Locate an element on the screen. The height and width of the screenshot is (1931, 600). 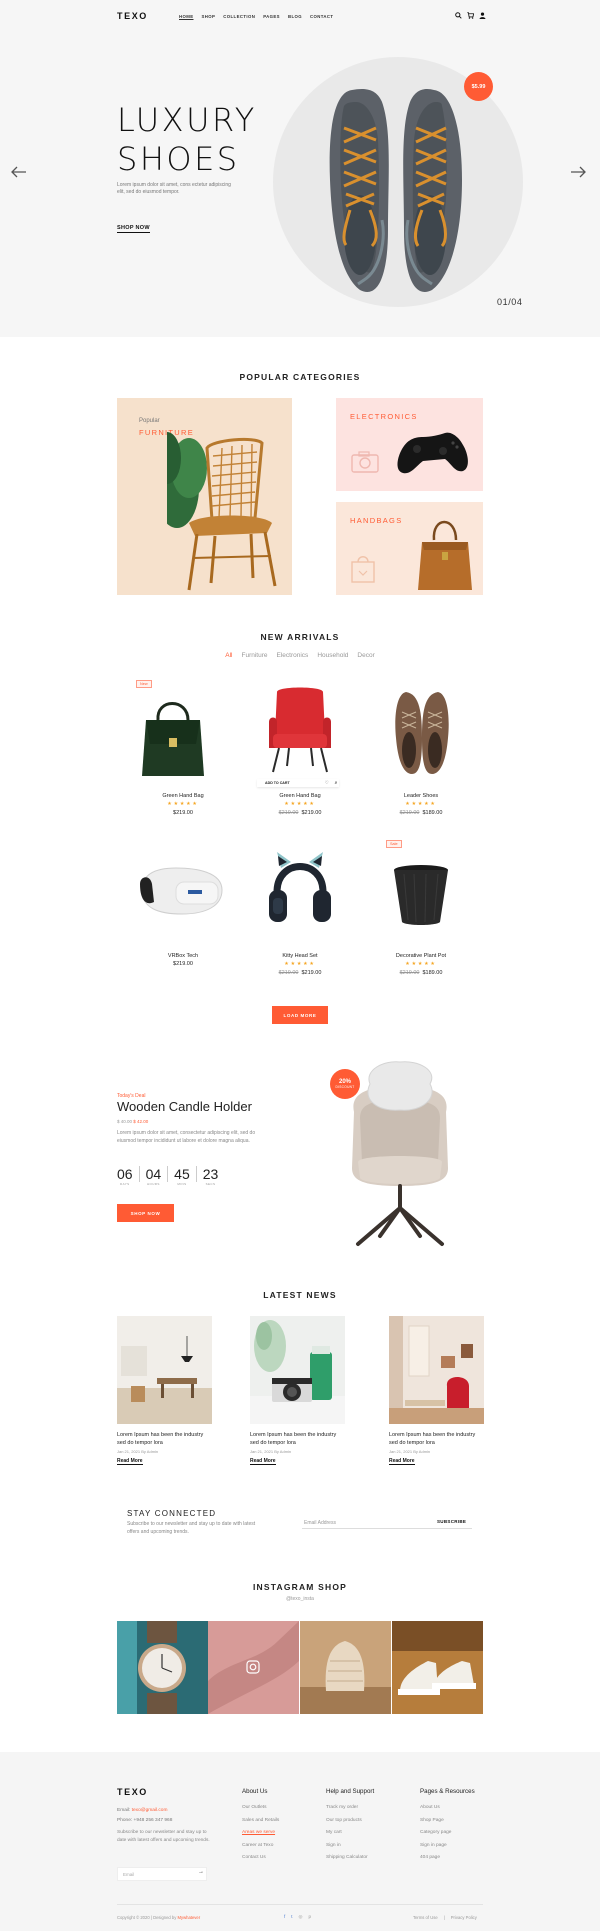
product-card: New Green Hand Bag ★★★★★ $219.00 is located at coordinates (183, 748).